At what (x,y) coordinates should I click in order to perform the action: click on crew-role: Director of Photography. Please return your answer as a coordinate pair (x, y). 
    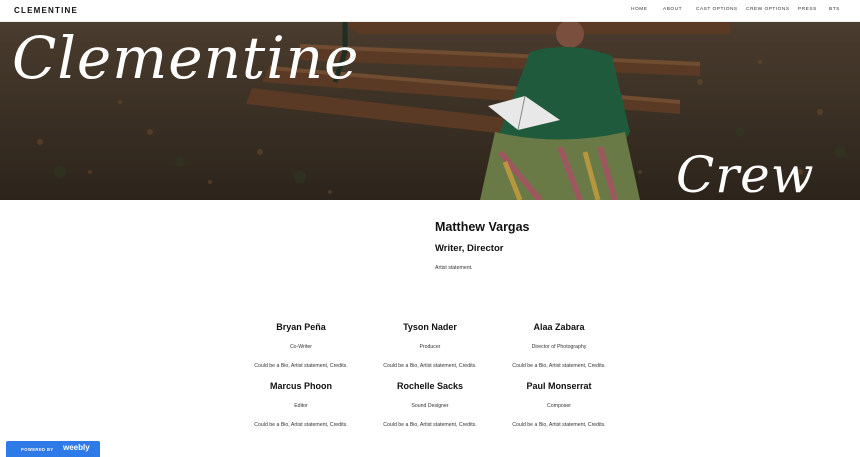
    Looking at the image, I should click on (559, 347).